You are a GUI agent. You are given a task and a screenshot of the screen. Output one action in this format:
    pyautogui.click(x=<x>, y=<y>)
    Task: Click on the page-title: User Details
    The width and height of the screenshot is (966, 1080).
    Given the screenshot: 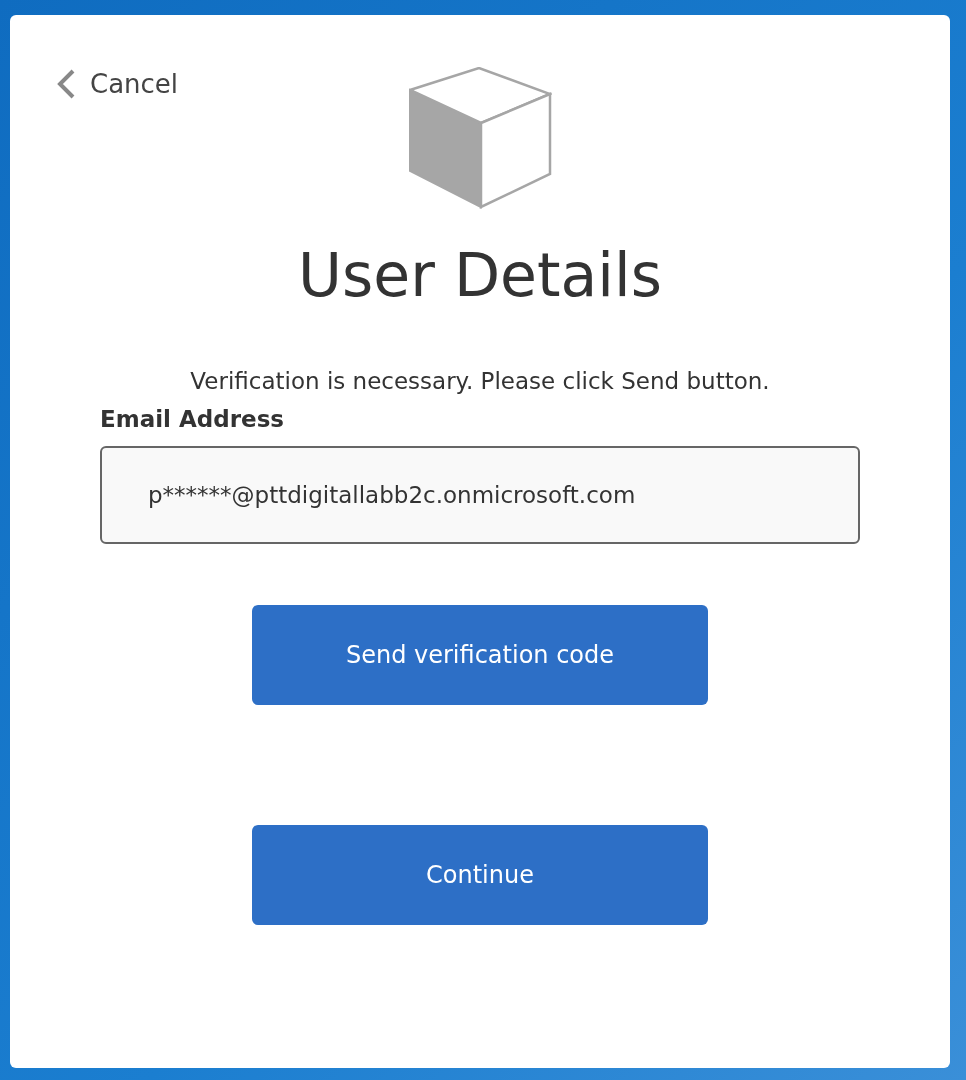 What is the action you would take?
    pyautogui.click(x=480, y=275)
    